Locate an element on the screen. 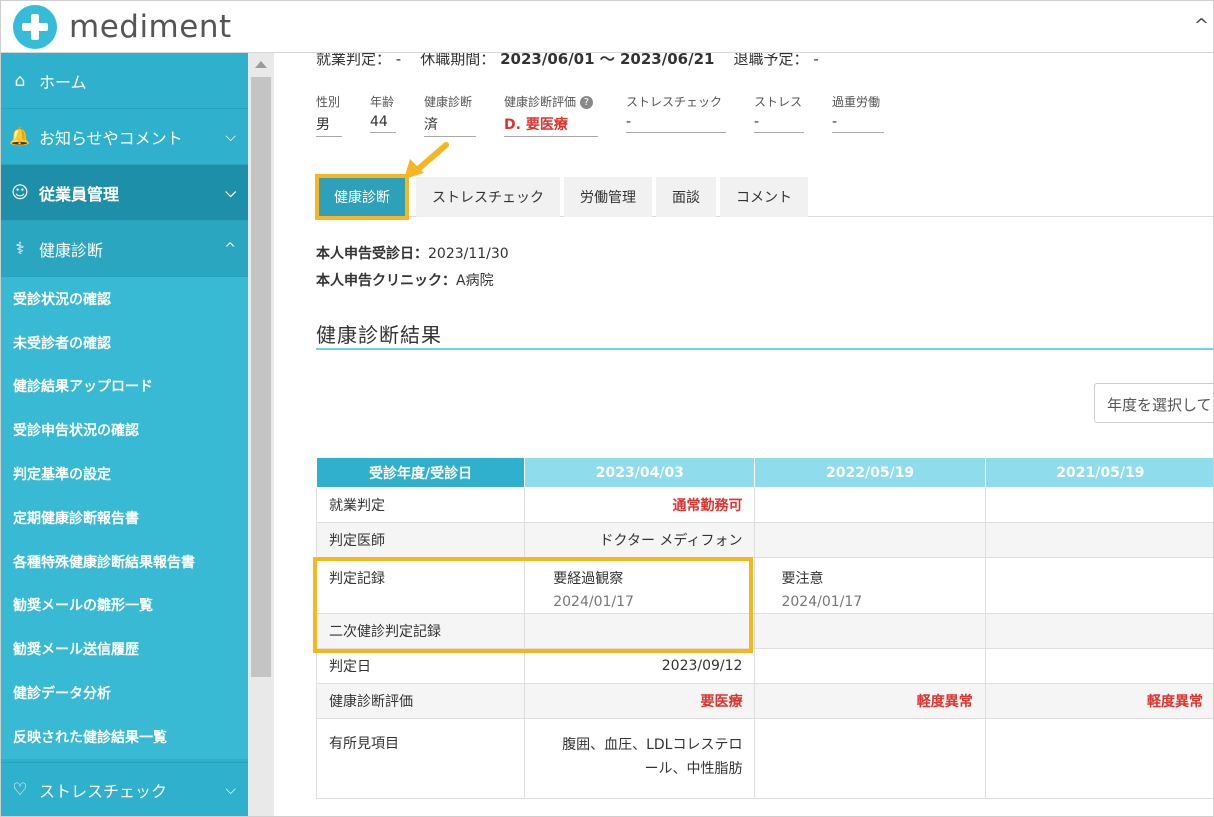 This screenshot has height=817, width=1214. sidebar-subitem: 判定基準の設定 is located at coordinates (124, 474).